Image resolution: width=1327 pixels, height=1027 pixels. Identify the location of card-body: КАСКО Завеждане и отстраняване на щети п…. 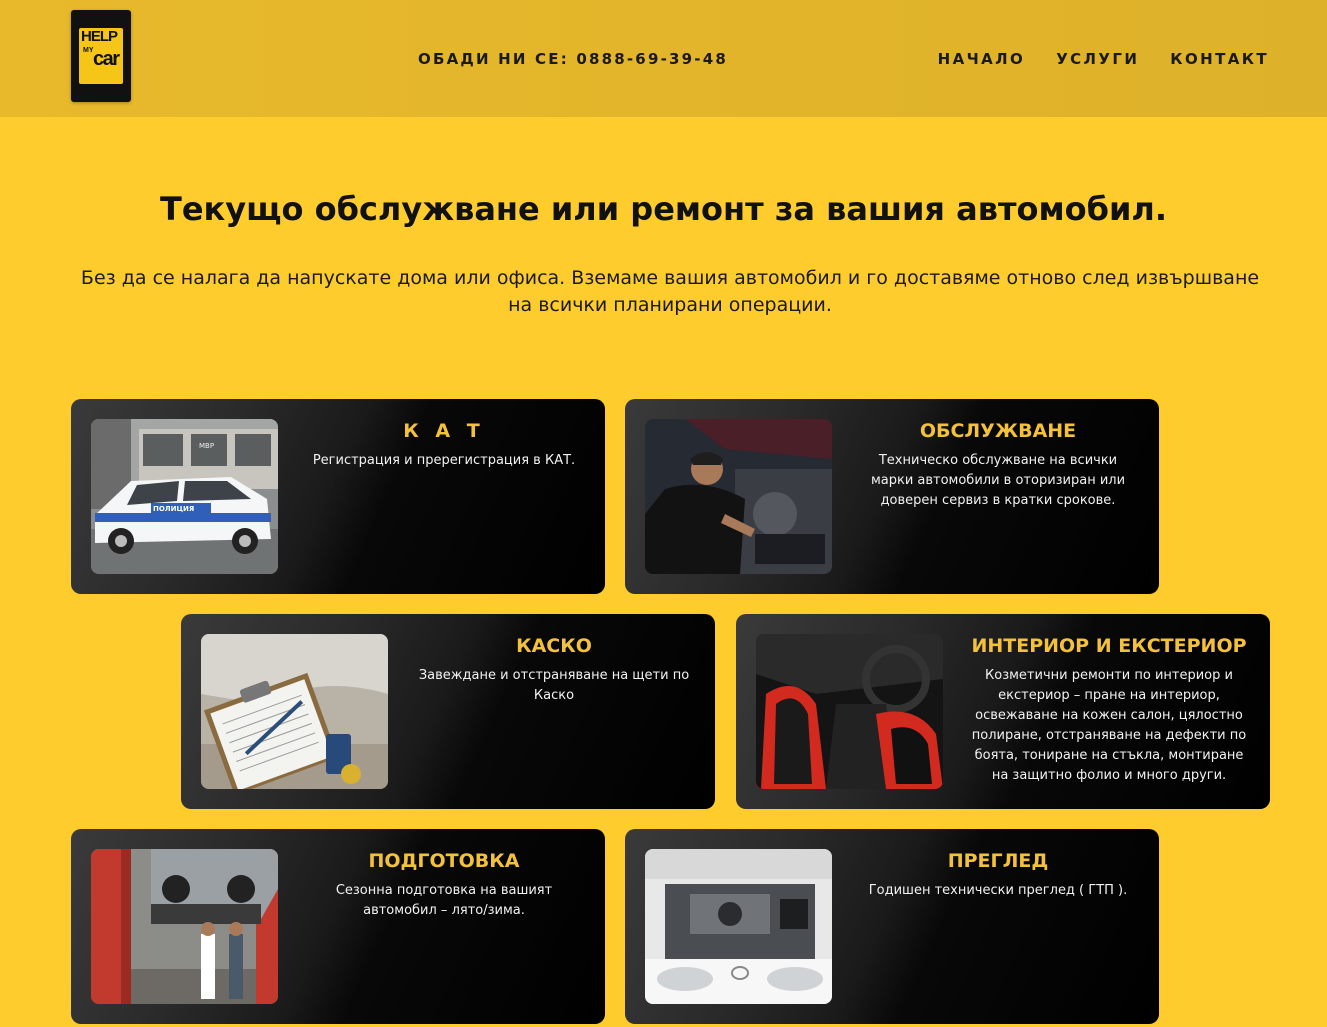
(554, 660).